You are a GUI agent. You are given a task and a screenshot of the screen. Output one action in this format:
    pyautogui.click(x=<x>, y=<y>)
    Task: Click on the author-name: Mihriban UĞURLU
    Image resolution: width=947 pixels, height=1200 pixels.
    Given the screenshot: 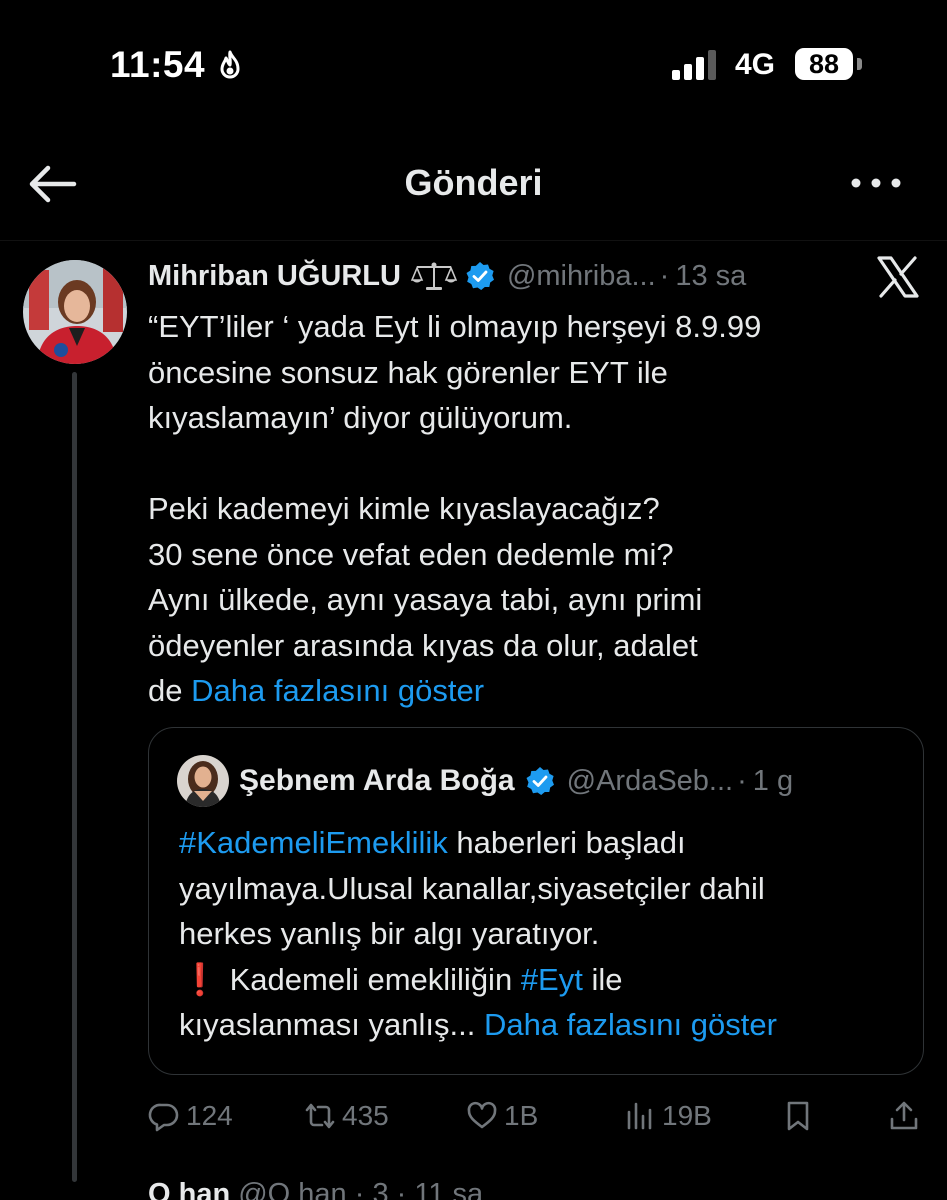 What is the action you would take?
    pyautogui.click(x=274, y=276)
    